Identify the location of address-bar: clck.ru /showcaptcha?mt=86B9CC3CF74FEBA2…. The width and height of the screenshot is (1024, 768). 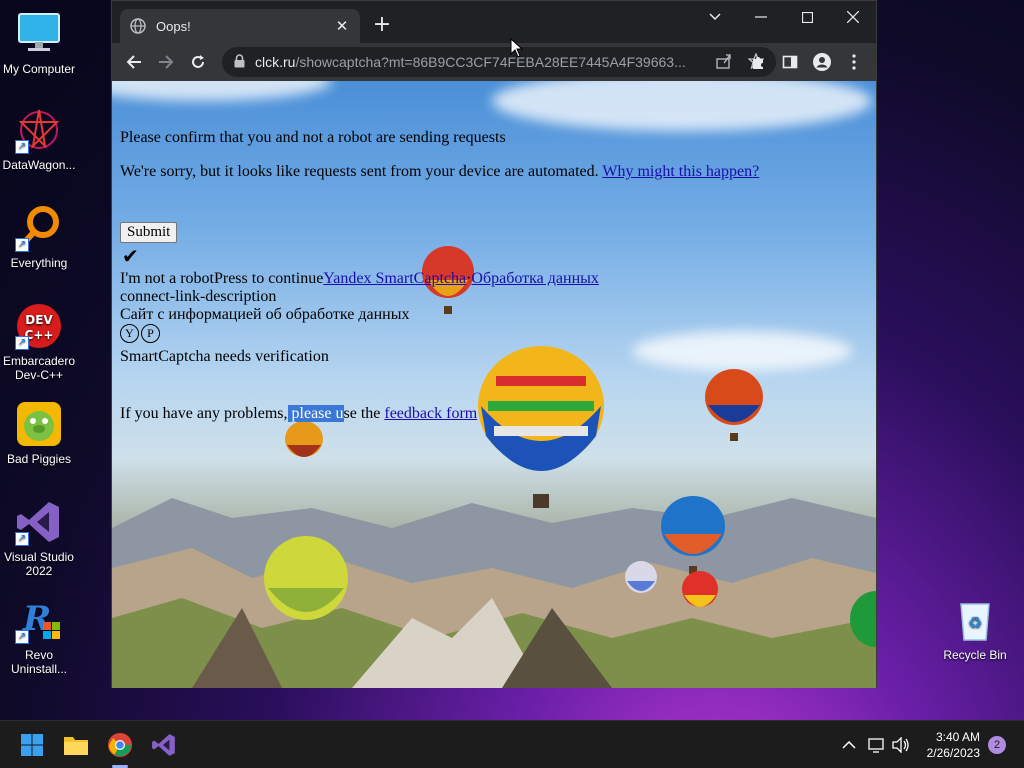
(499, 62).